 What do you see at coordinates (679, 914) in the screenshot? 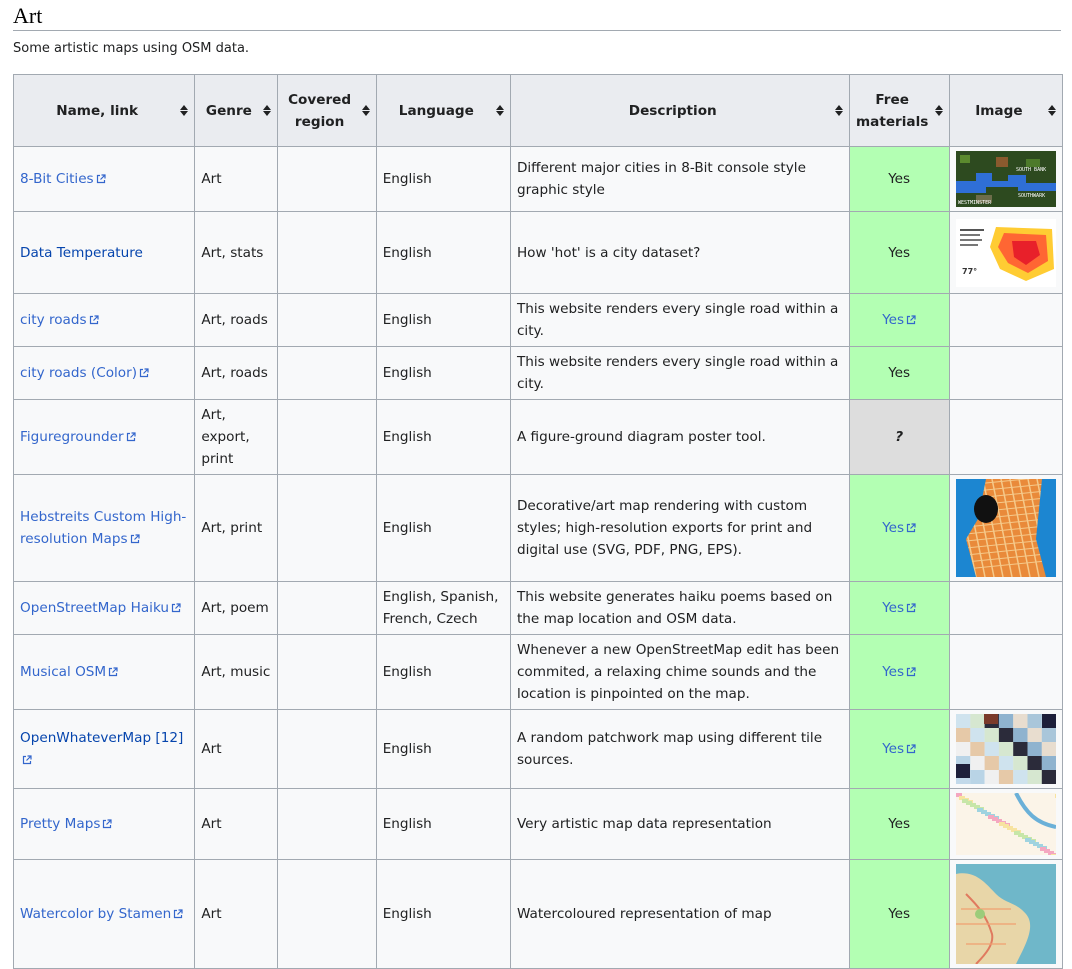
I see `cell-description: Watercoloured representation of map` at bounding box center [679, 914].